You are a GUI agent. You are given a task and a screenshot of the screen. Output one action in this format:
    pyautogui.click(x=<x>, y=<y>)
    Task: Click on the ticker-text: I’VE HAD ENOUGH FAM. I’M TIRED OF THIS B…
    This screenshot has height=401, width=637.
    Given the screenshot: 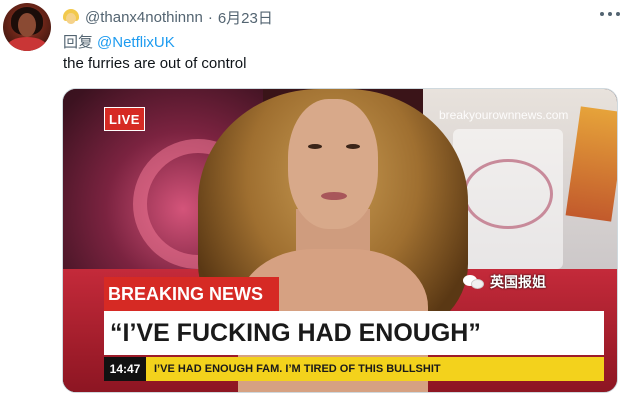 What is the action you would take?
    pyautogui.click(x=297, y=369)
    